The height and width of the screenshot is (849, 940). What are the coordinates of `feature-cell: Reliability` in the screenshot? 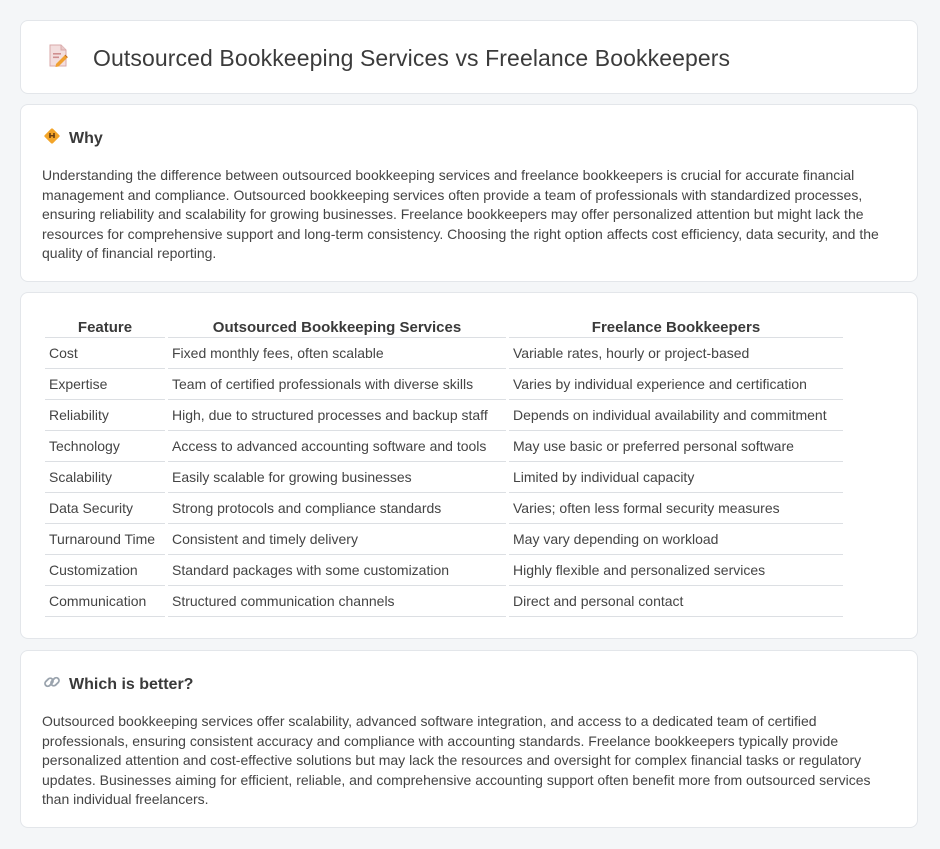 It's located at (105, 415).